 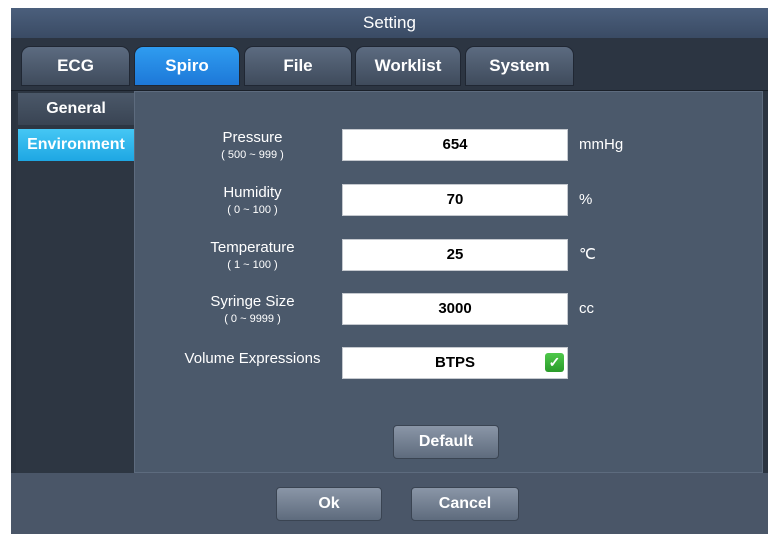 I want to click on volume-row: Volume Expressions BTPS ✓, so click(x=448, y=364).